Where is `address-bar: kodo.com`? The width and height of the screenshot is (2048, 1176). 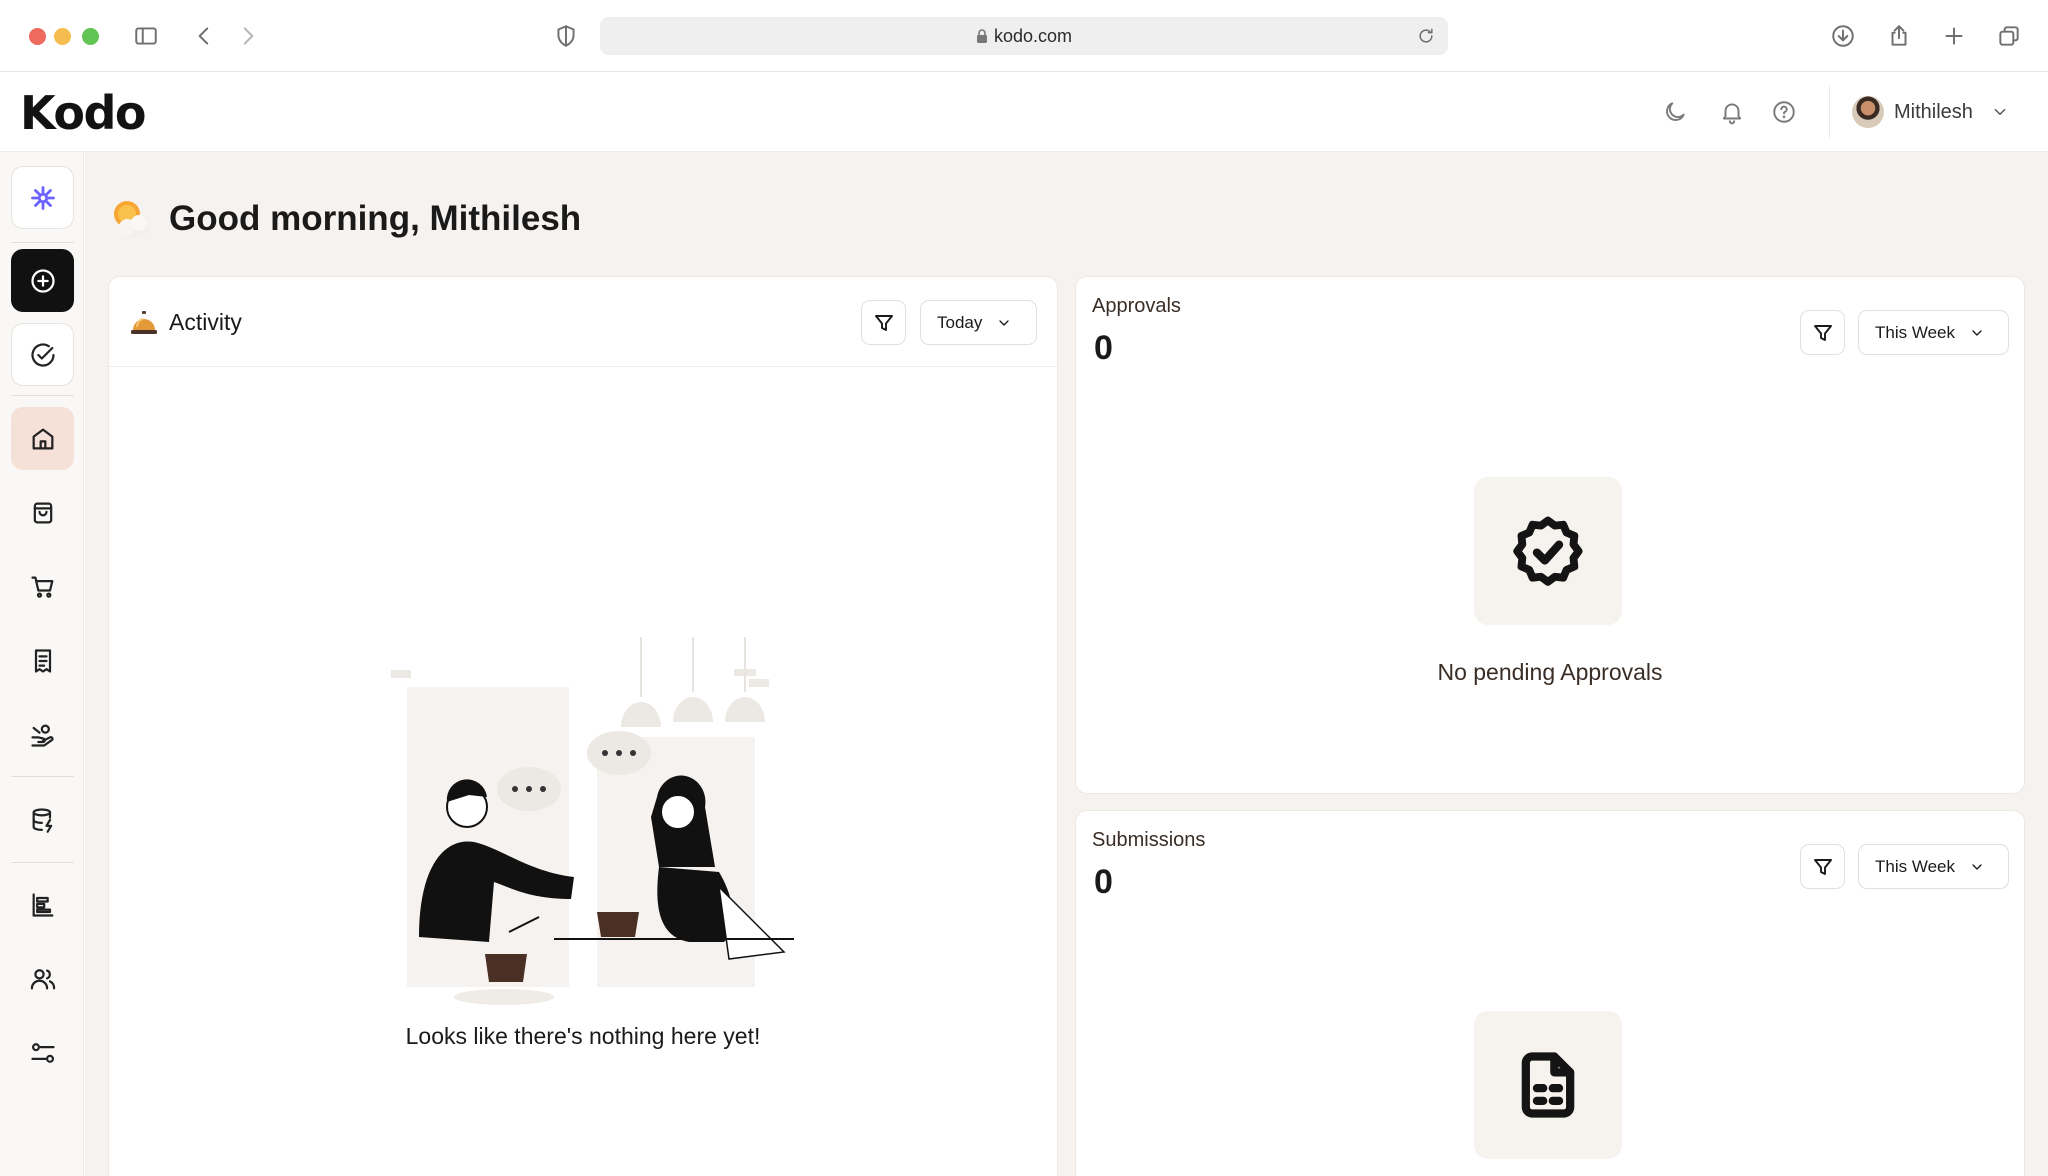 address-bar: kodo.com is located at coordinates (1024, 36).